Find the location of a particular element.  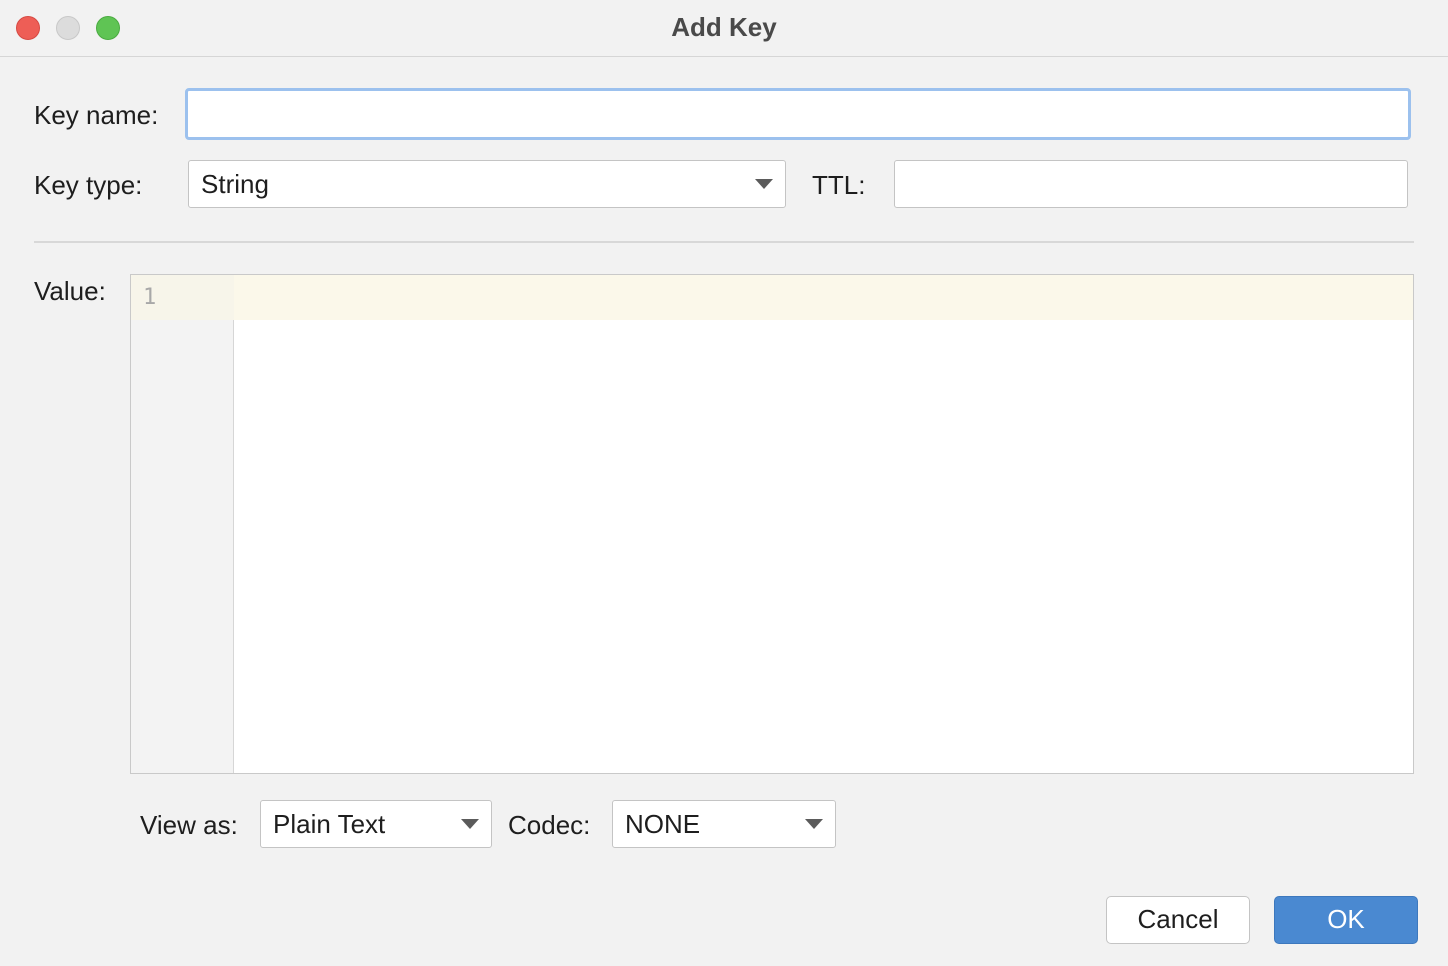

key-name-label: Key name: is located at coordinates (96, 115).